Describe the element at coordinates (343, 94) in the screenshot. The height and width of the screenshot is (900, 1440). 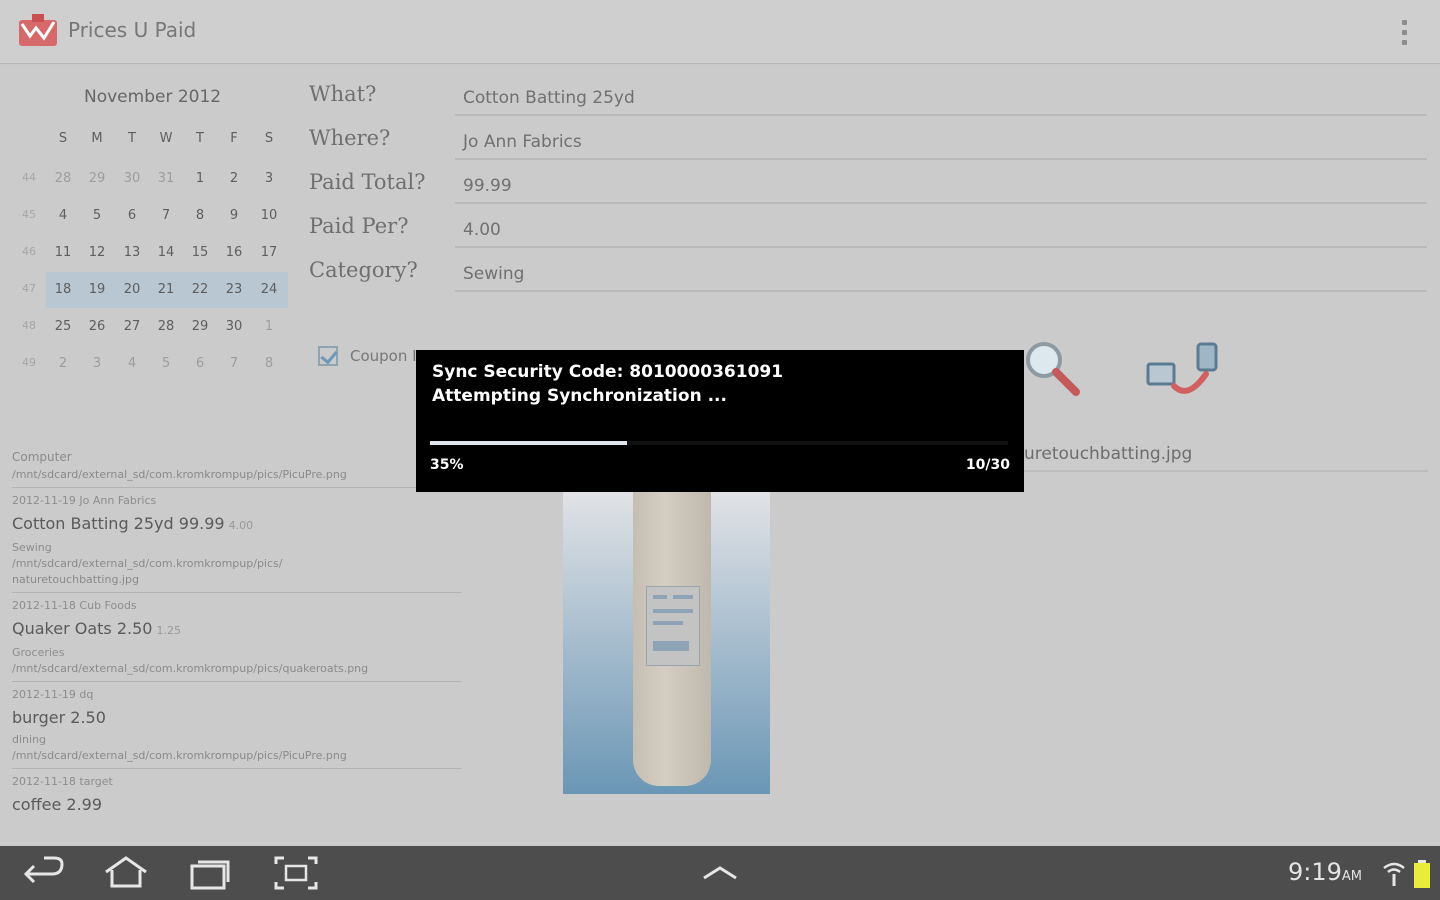
I see `what-label: What?` at that location.